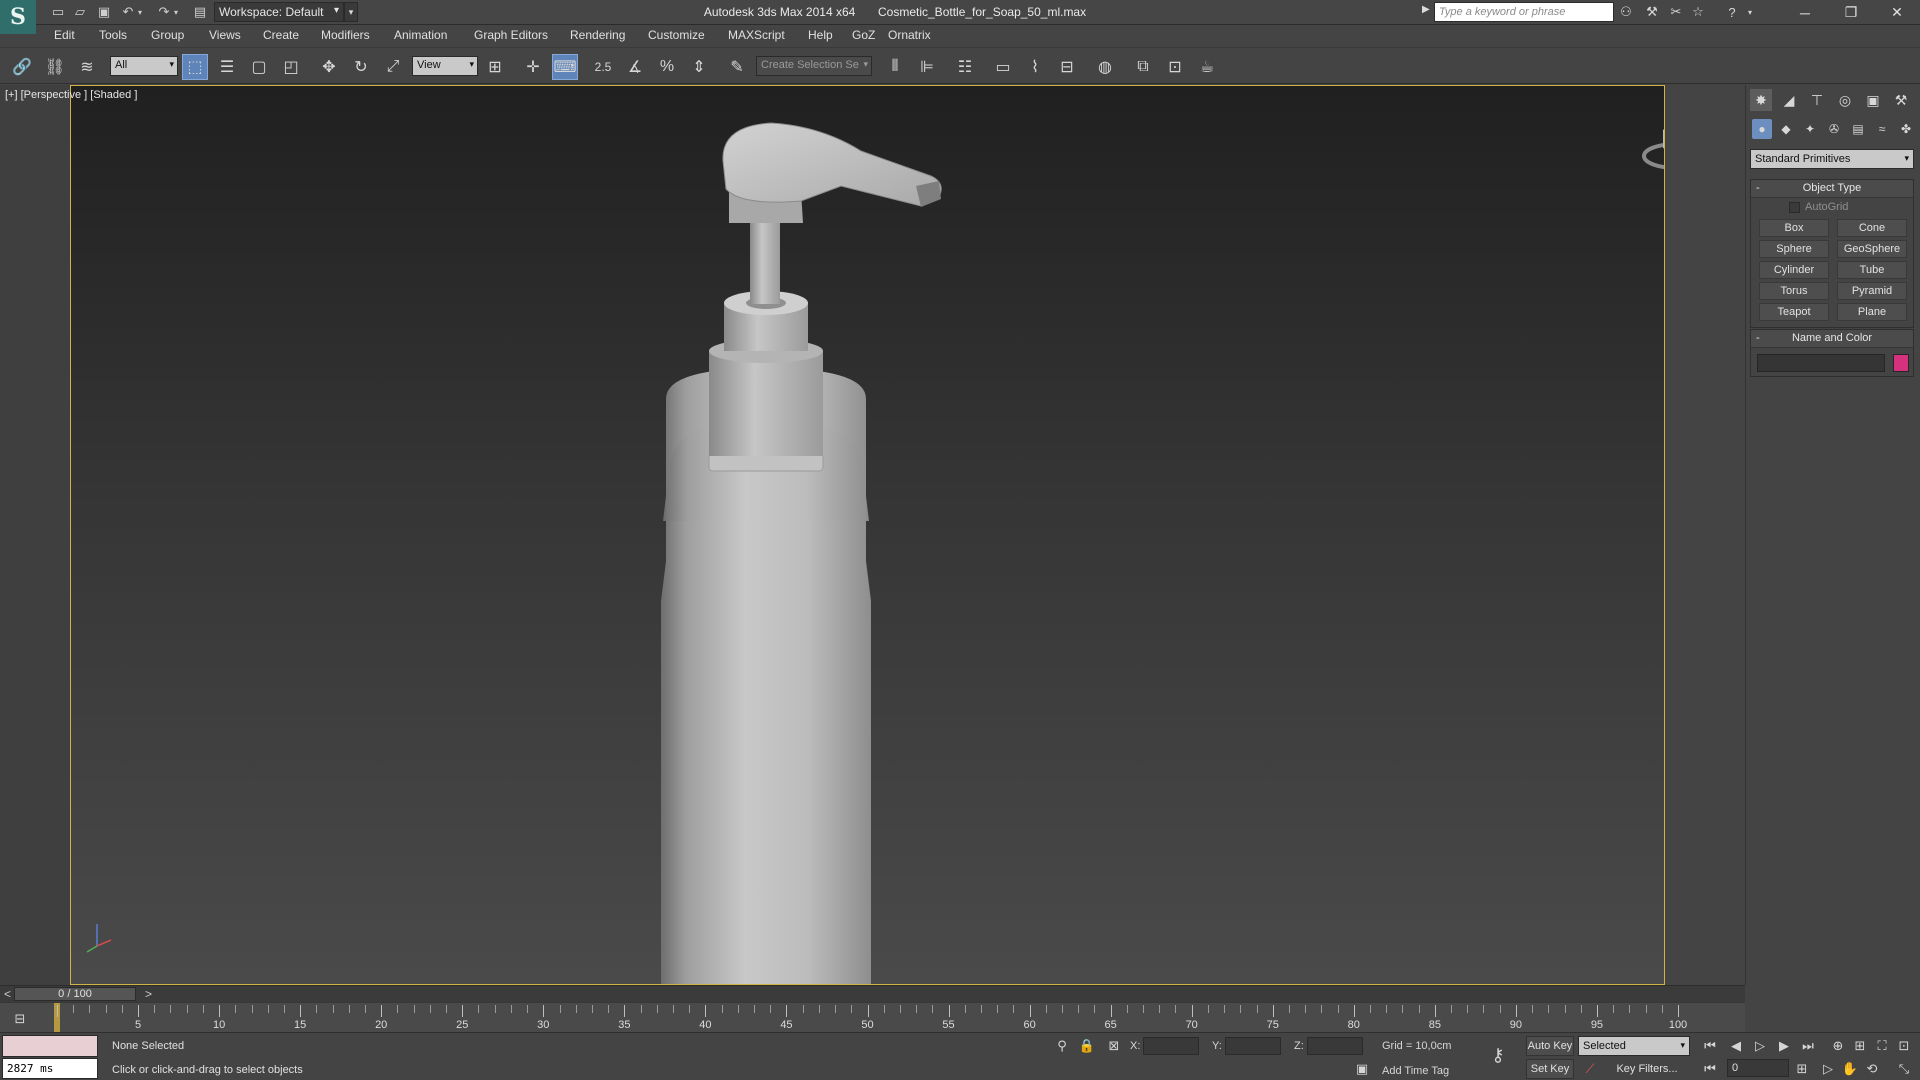 Image resolution: width=1920 pixels, height=1080 pixels. I want to click on snaps-toggle-icon: 2.5, so click(603, 67).